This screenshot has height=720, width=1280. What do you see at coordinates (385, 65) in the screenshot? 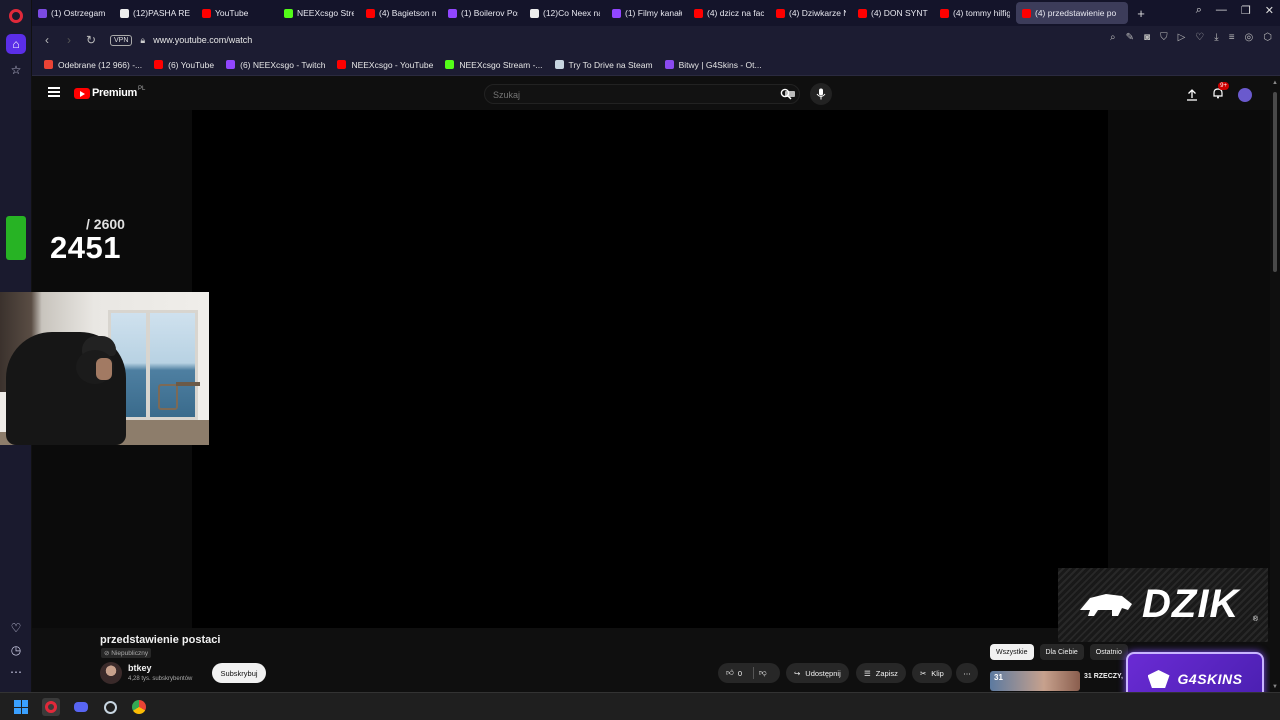
I see `bookmark-item: NEEXcsgo - YouTube` at bounding box center [385, 65].